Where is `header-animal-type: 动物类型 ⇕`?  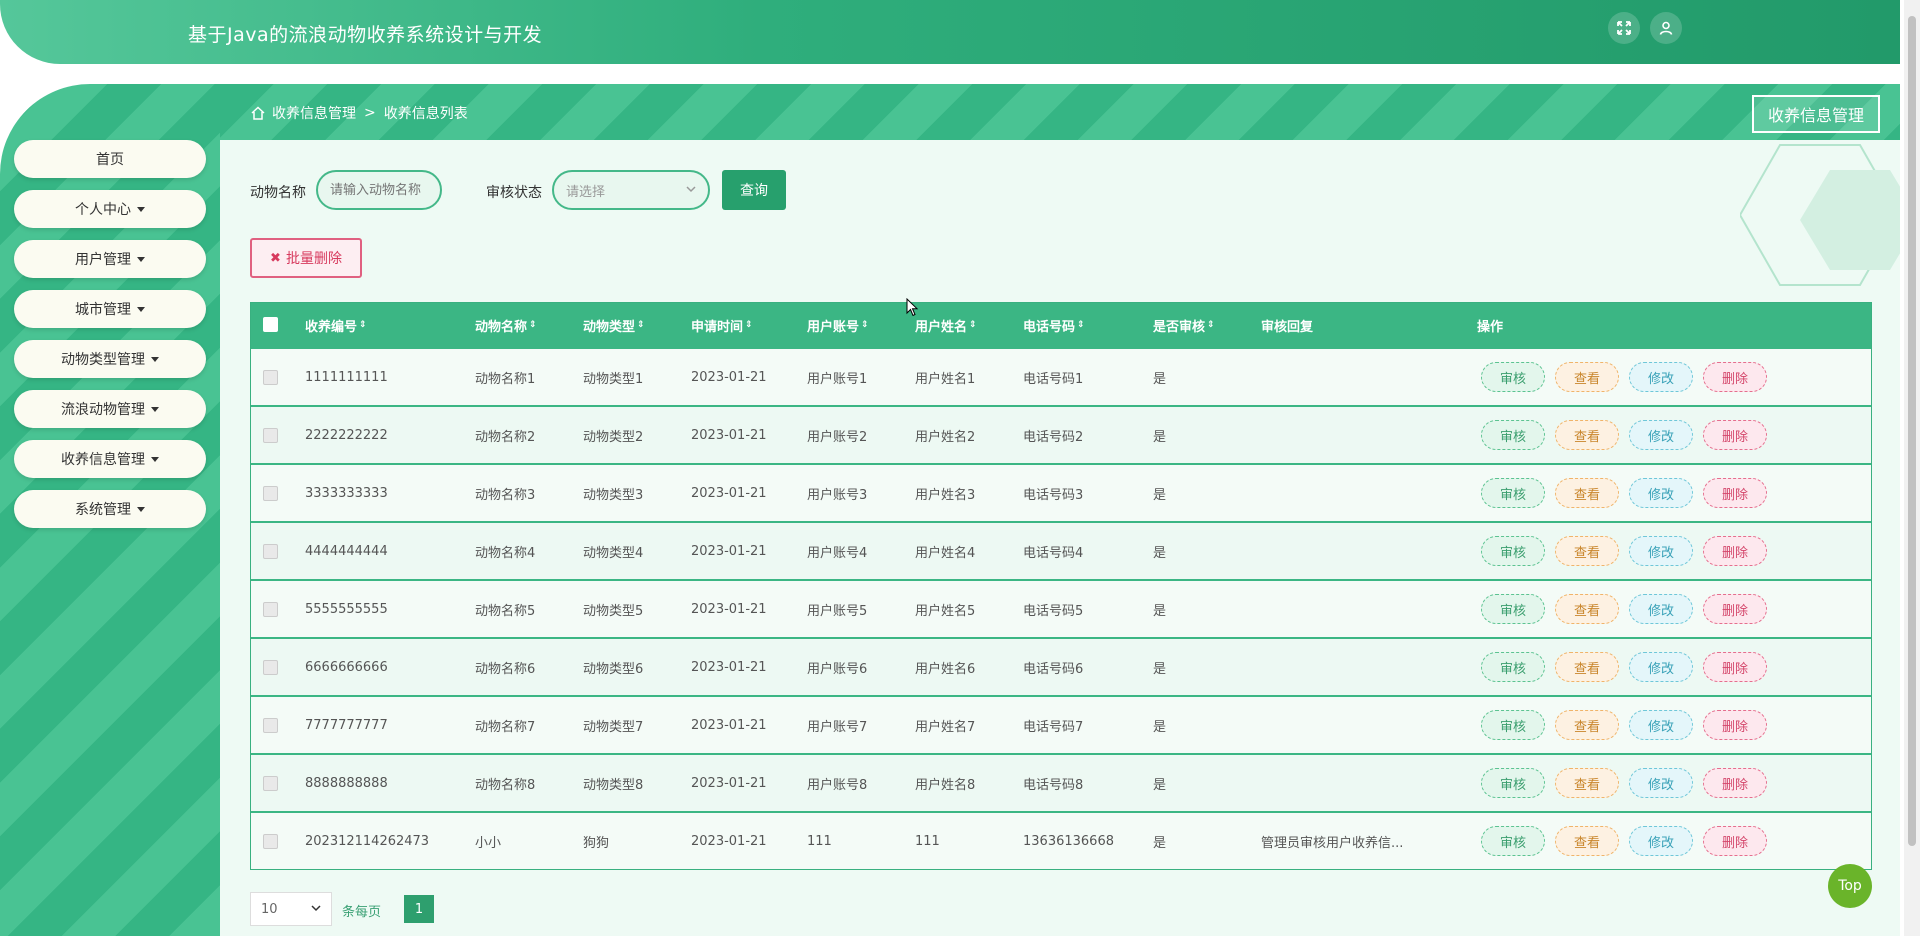 header-animal-type: 动物类型 ⇕ is located at coordinates (614, 325).